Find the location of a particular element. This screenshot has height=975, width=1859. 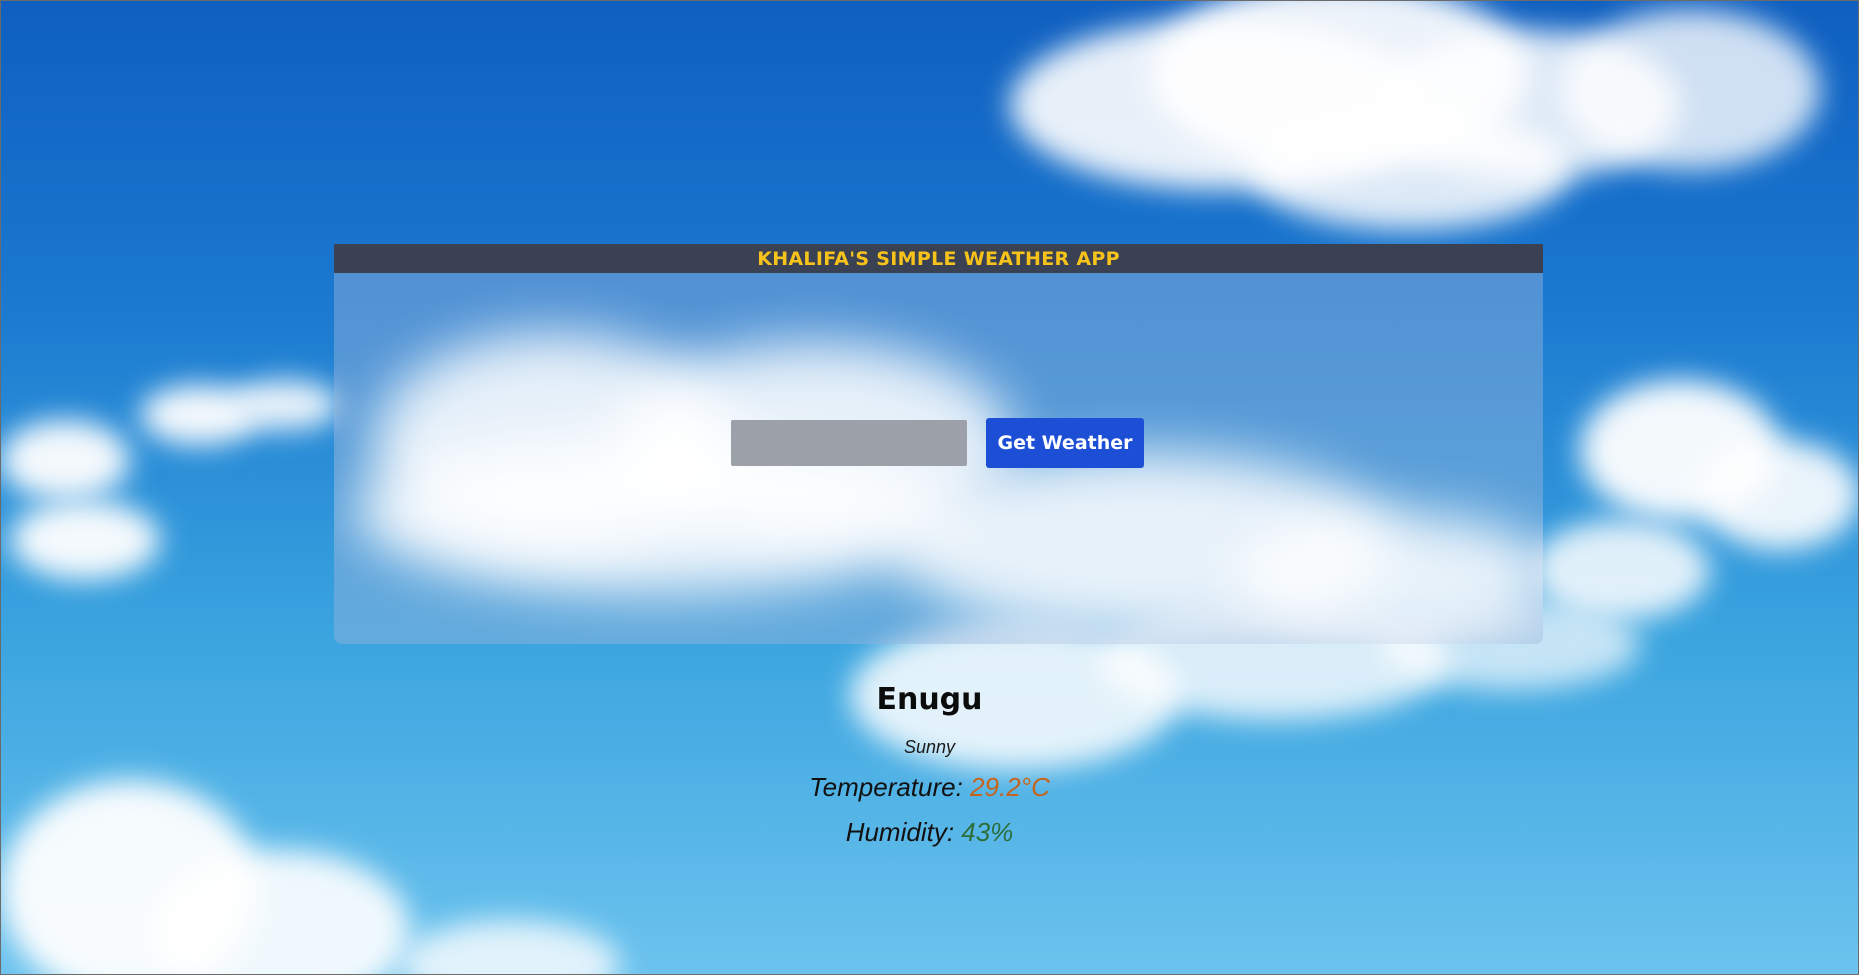

get-weather-button: Get Weather is located at coordinates (1065, 443).